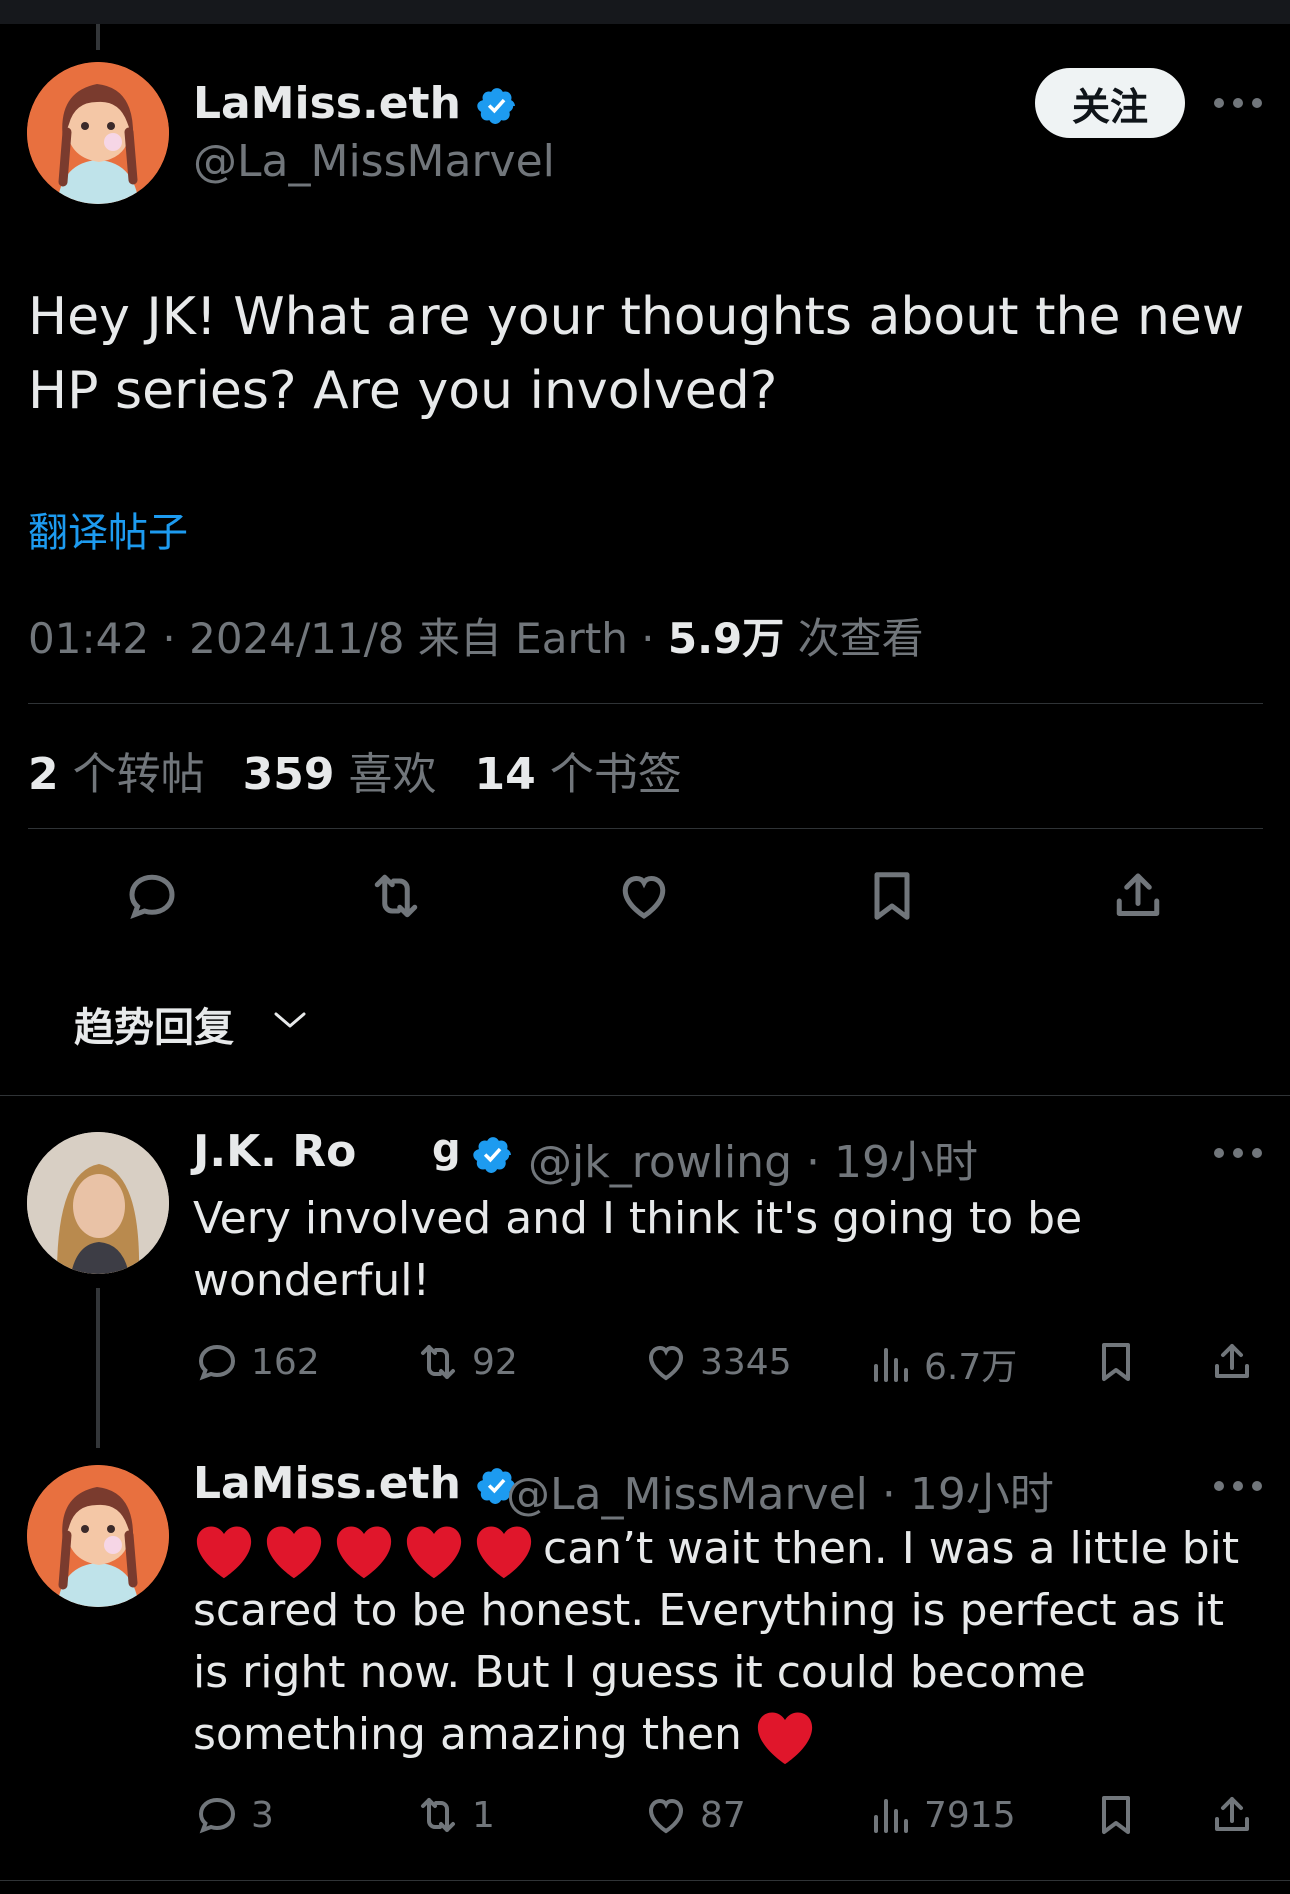  Describe the element at coordinates (290, 1020) in the screenshot. I see `chevron-down-icon` at that location.